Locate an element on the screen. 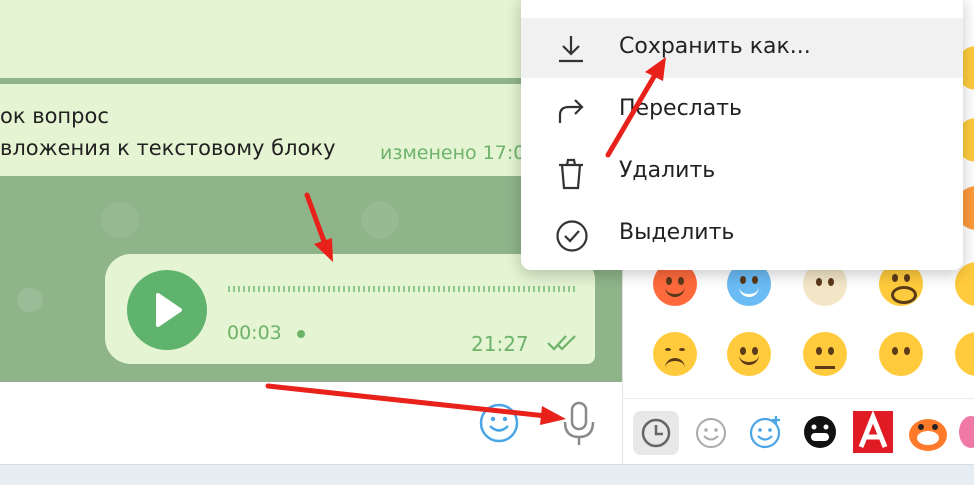 This screenshot has width=974, height=485. grin-icon is located at coordinates (820, 432).